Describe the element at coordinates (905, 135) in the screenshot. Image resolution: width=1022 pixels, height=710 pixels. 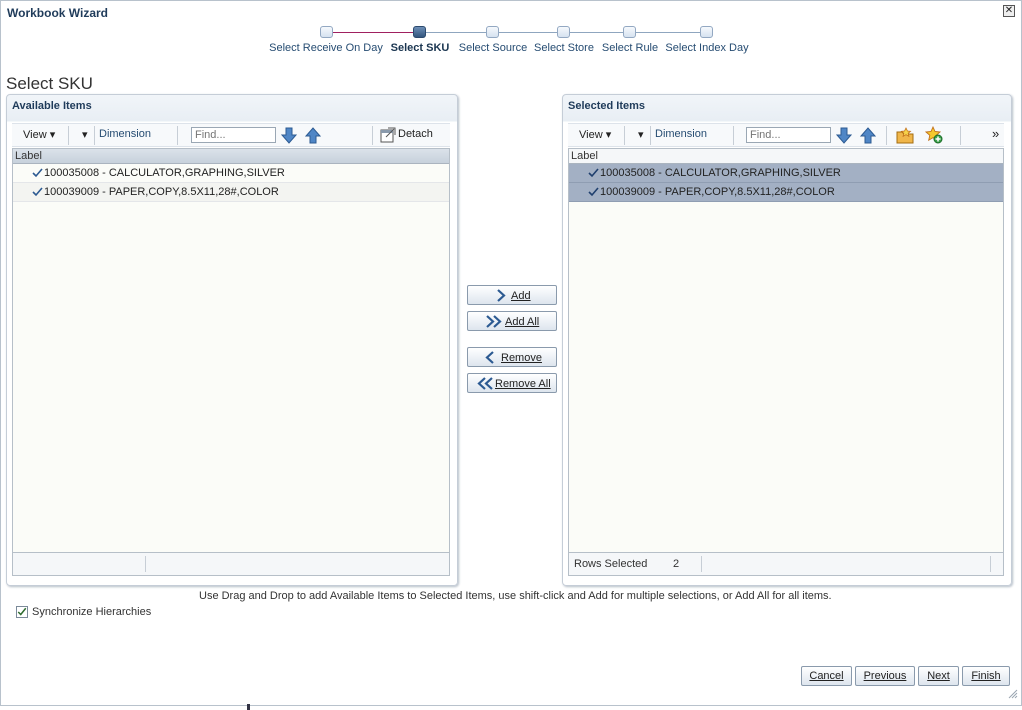
I see `folder-favorite-icon` at that location.